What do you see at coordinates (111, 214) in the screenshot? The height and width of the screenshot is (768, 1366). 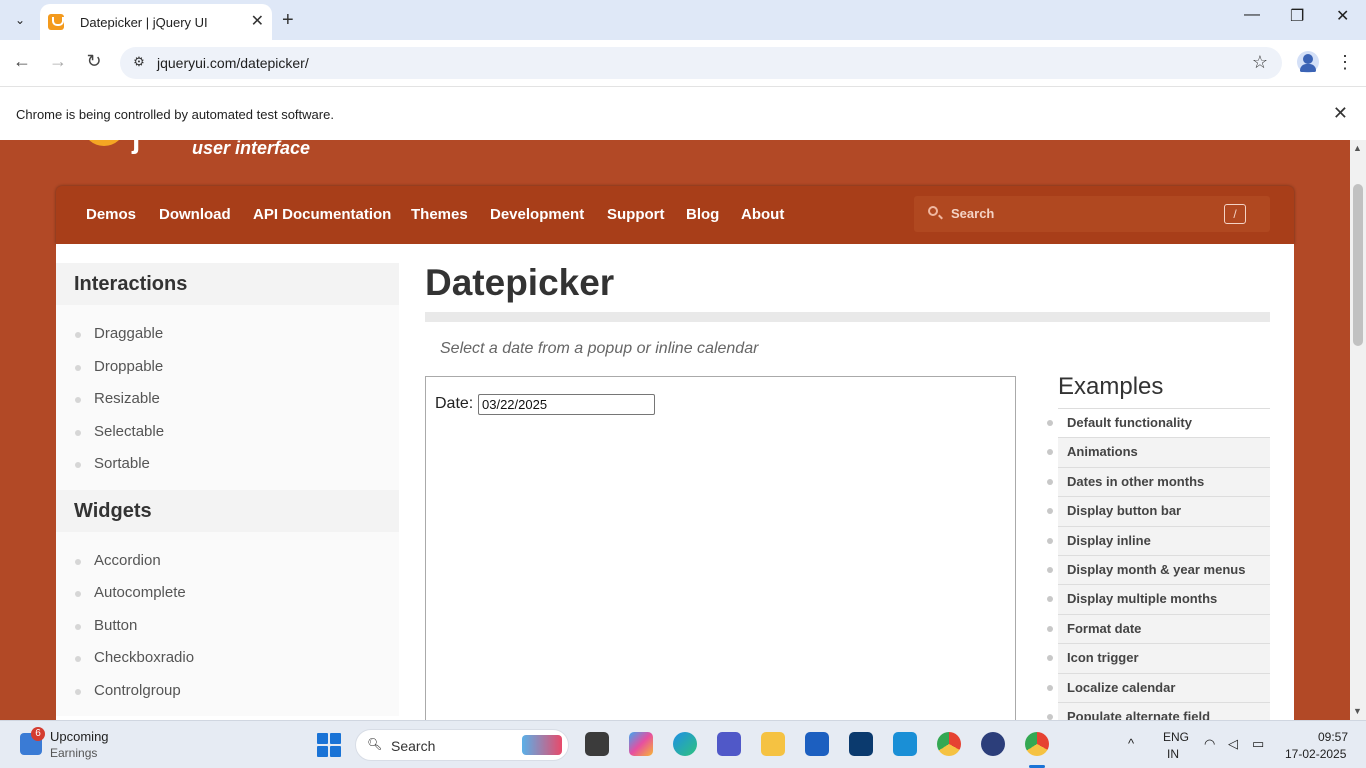 I see `nav-demos: Demos` at bounding box center [111, 214].